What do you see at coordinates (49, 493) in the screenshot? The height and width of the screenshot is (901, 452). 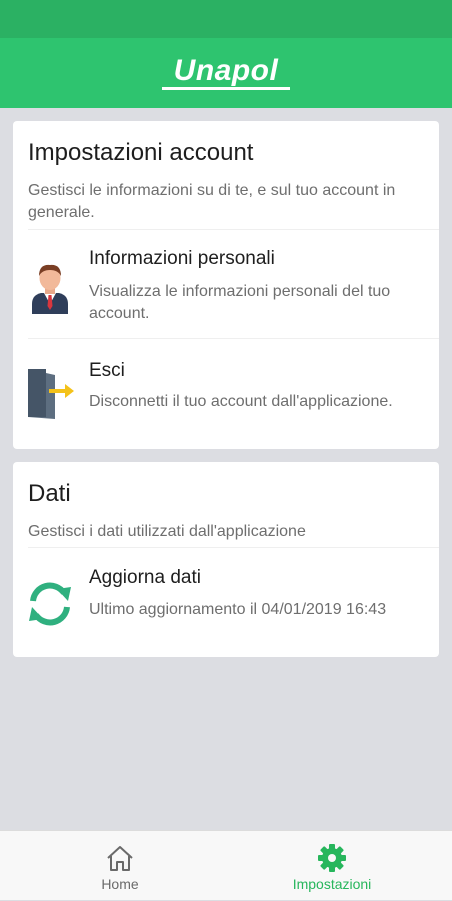 I see `data-title: Dati` at bounding box center [49, 493].